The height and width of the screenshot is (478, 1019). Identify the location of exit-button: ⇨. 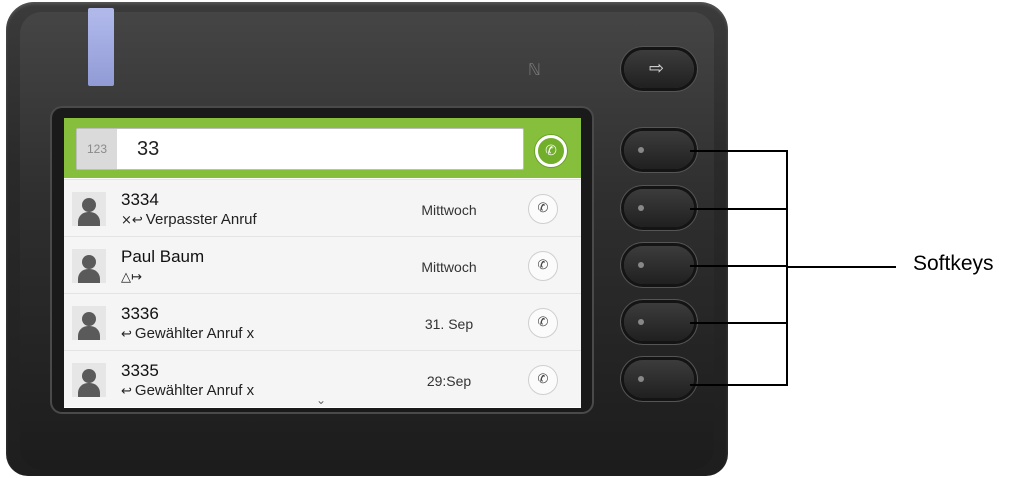
(659, 69).